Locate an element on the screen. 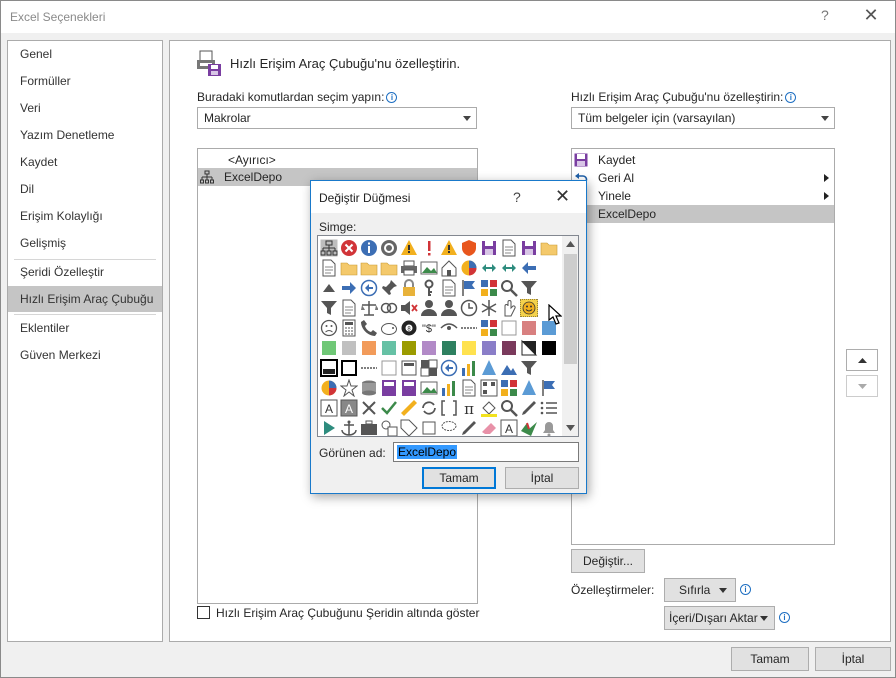  close-button: ✕ is located at coordinates (871, 17).